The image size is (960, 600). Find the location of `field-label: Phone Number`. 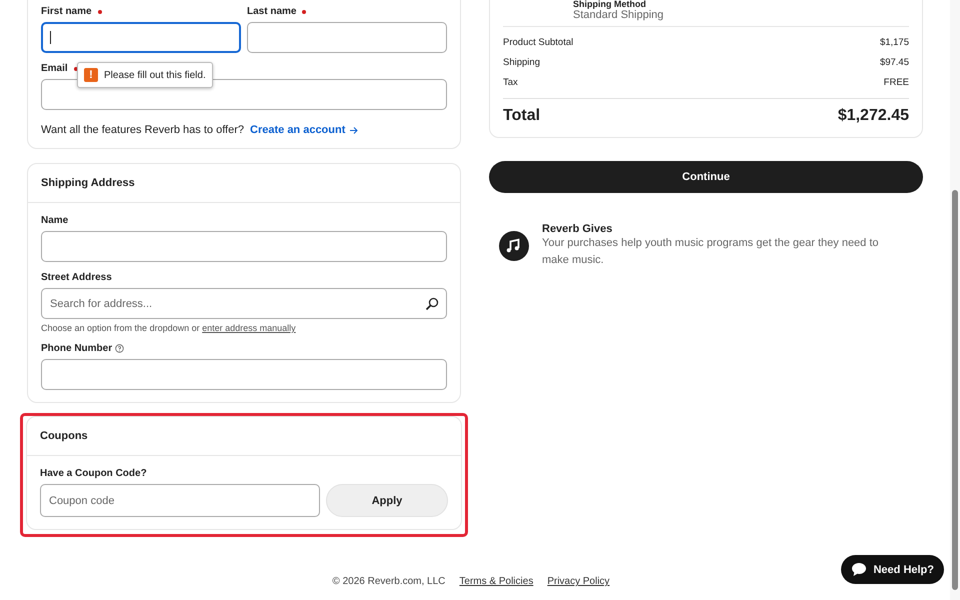

field-label: Phone Number is located at coordinates (76, 348).